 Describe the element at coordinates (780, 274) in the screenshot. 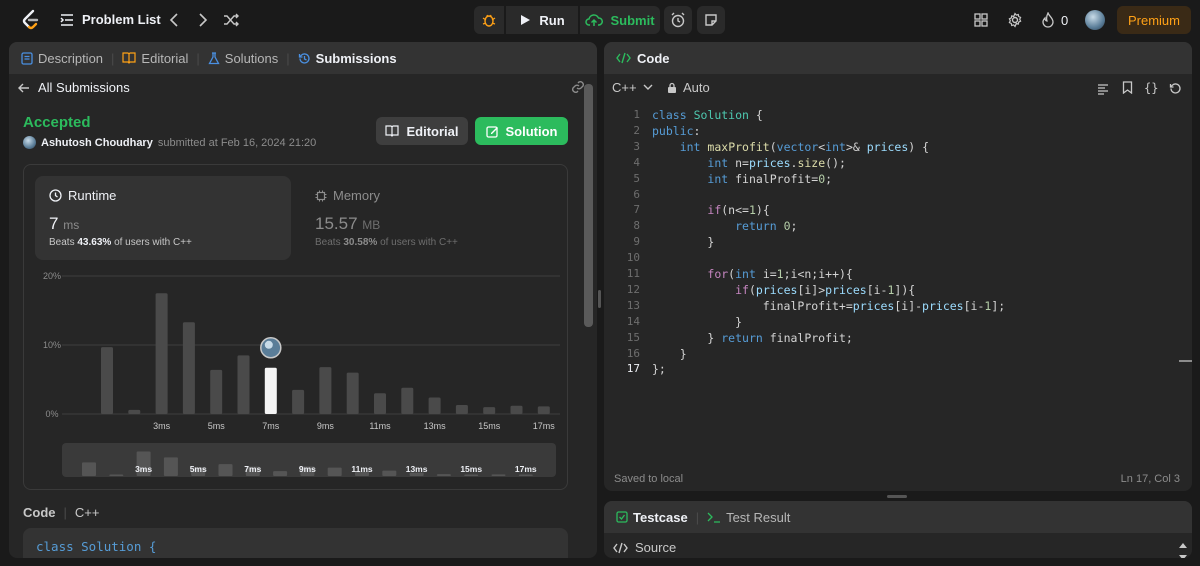

I see `code-line: for(int i=1;i<n;i++){` at that location.